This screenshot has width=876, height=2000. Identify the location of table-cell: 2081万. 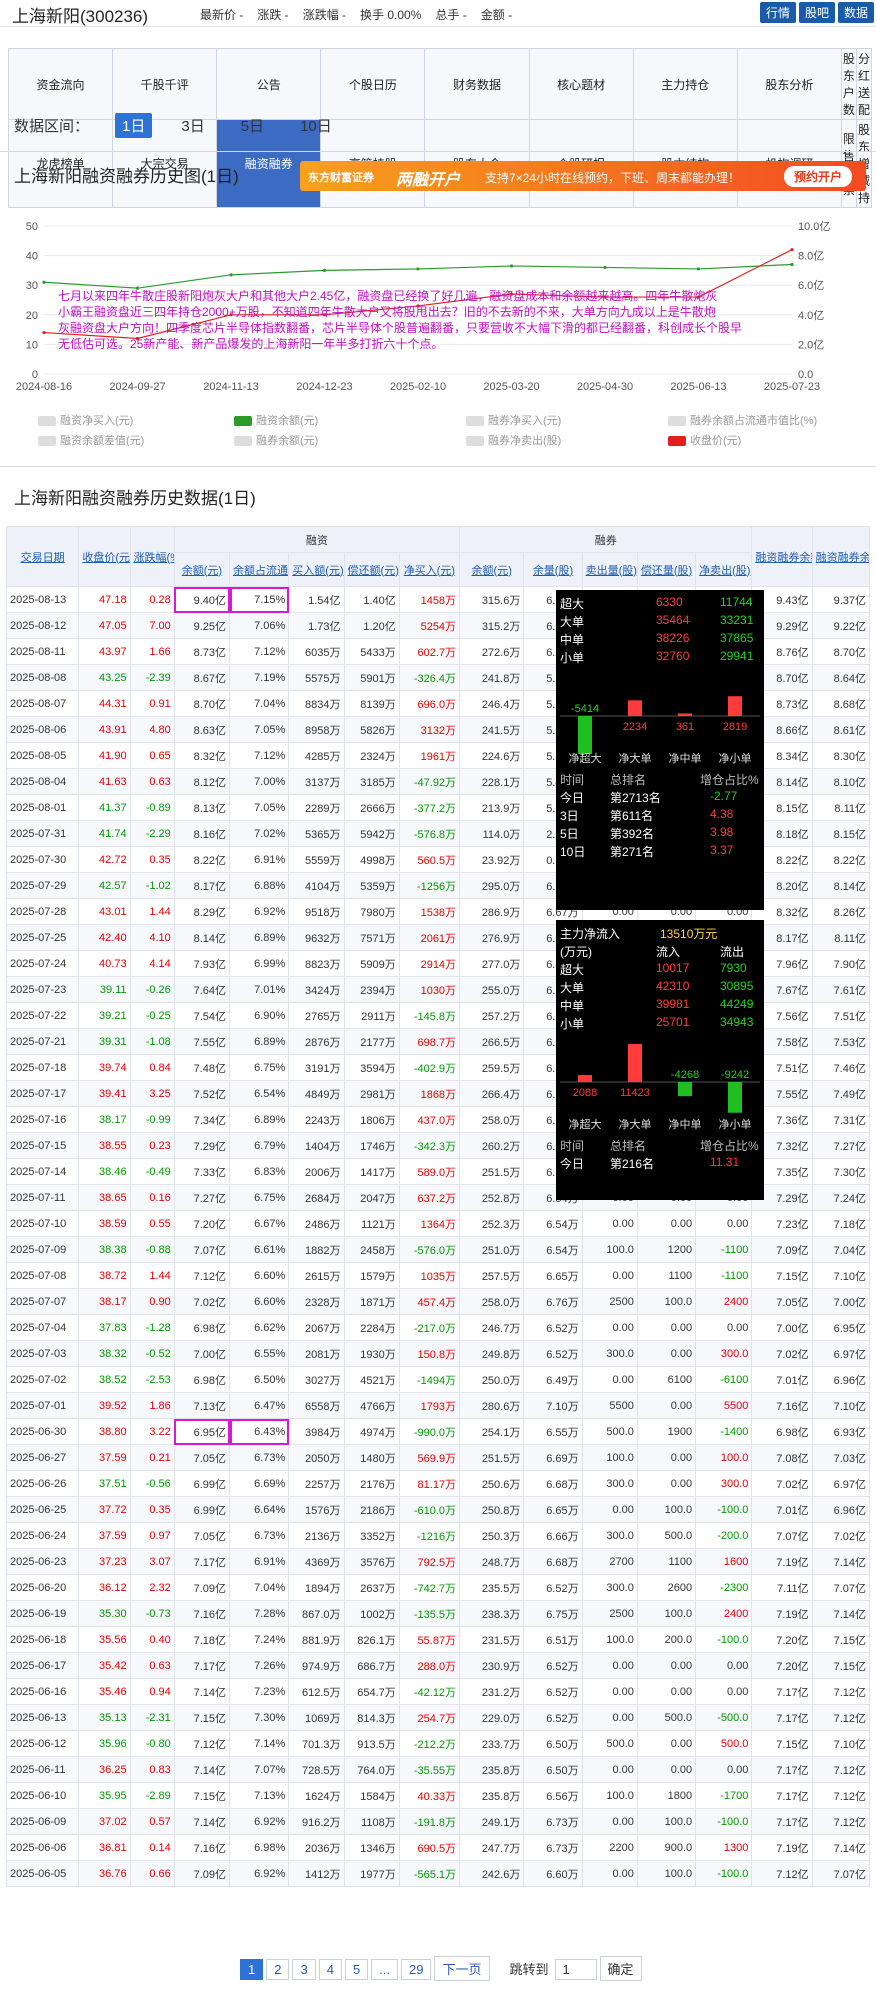
(316, 1353).